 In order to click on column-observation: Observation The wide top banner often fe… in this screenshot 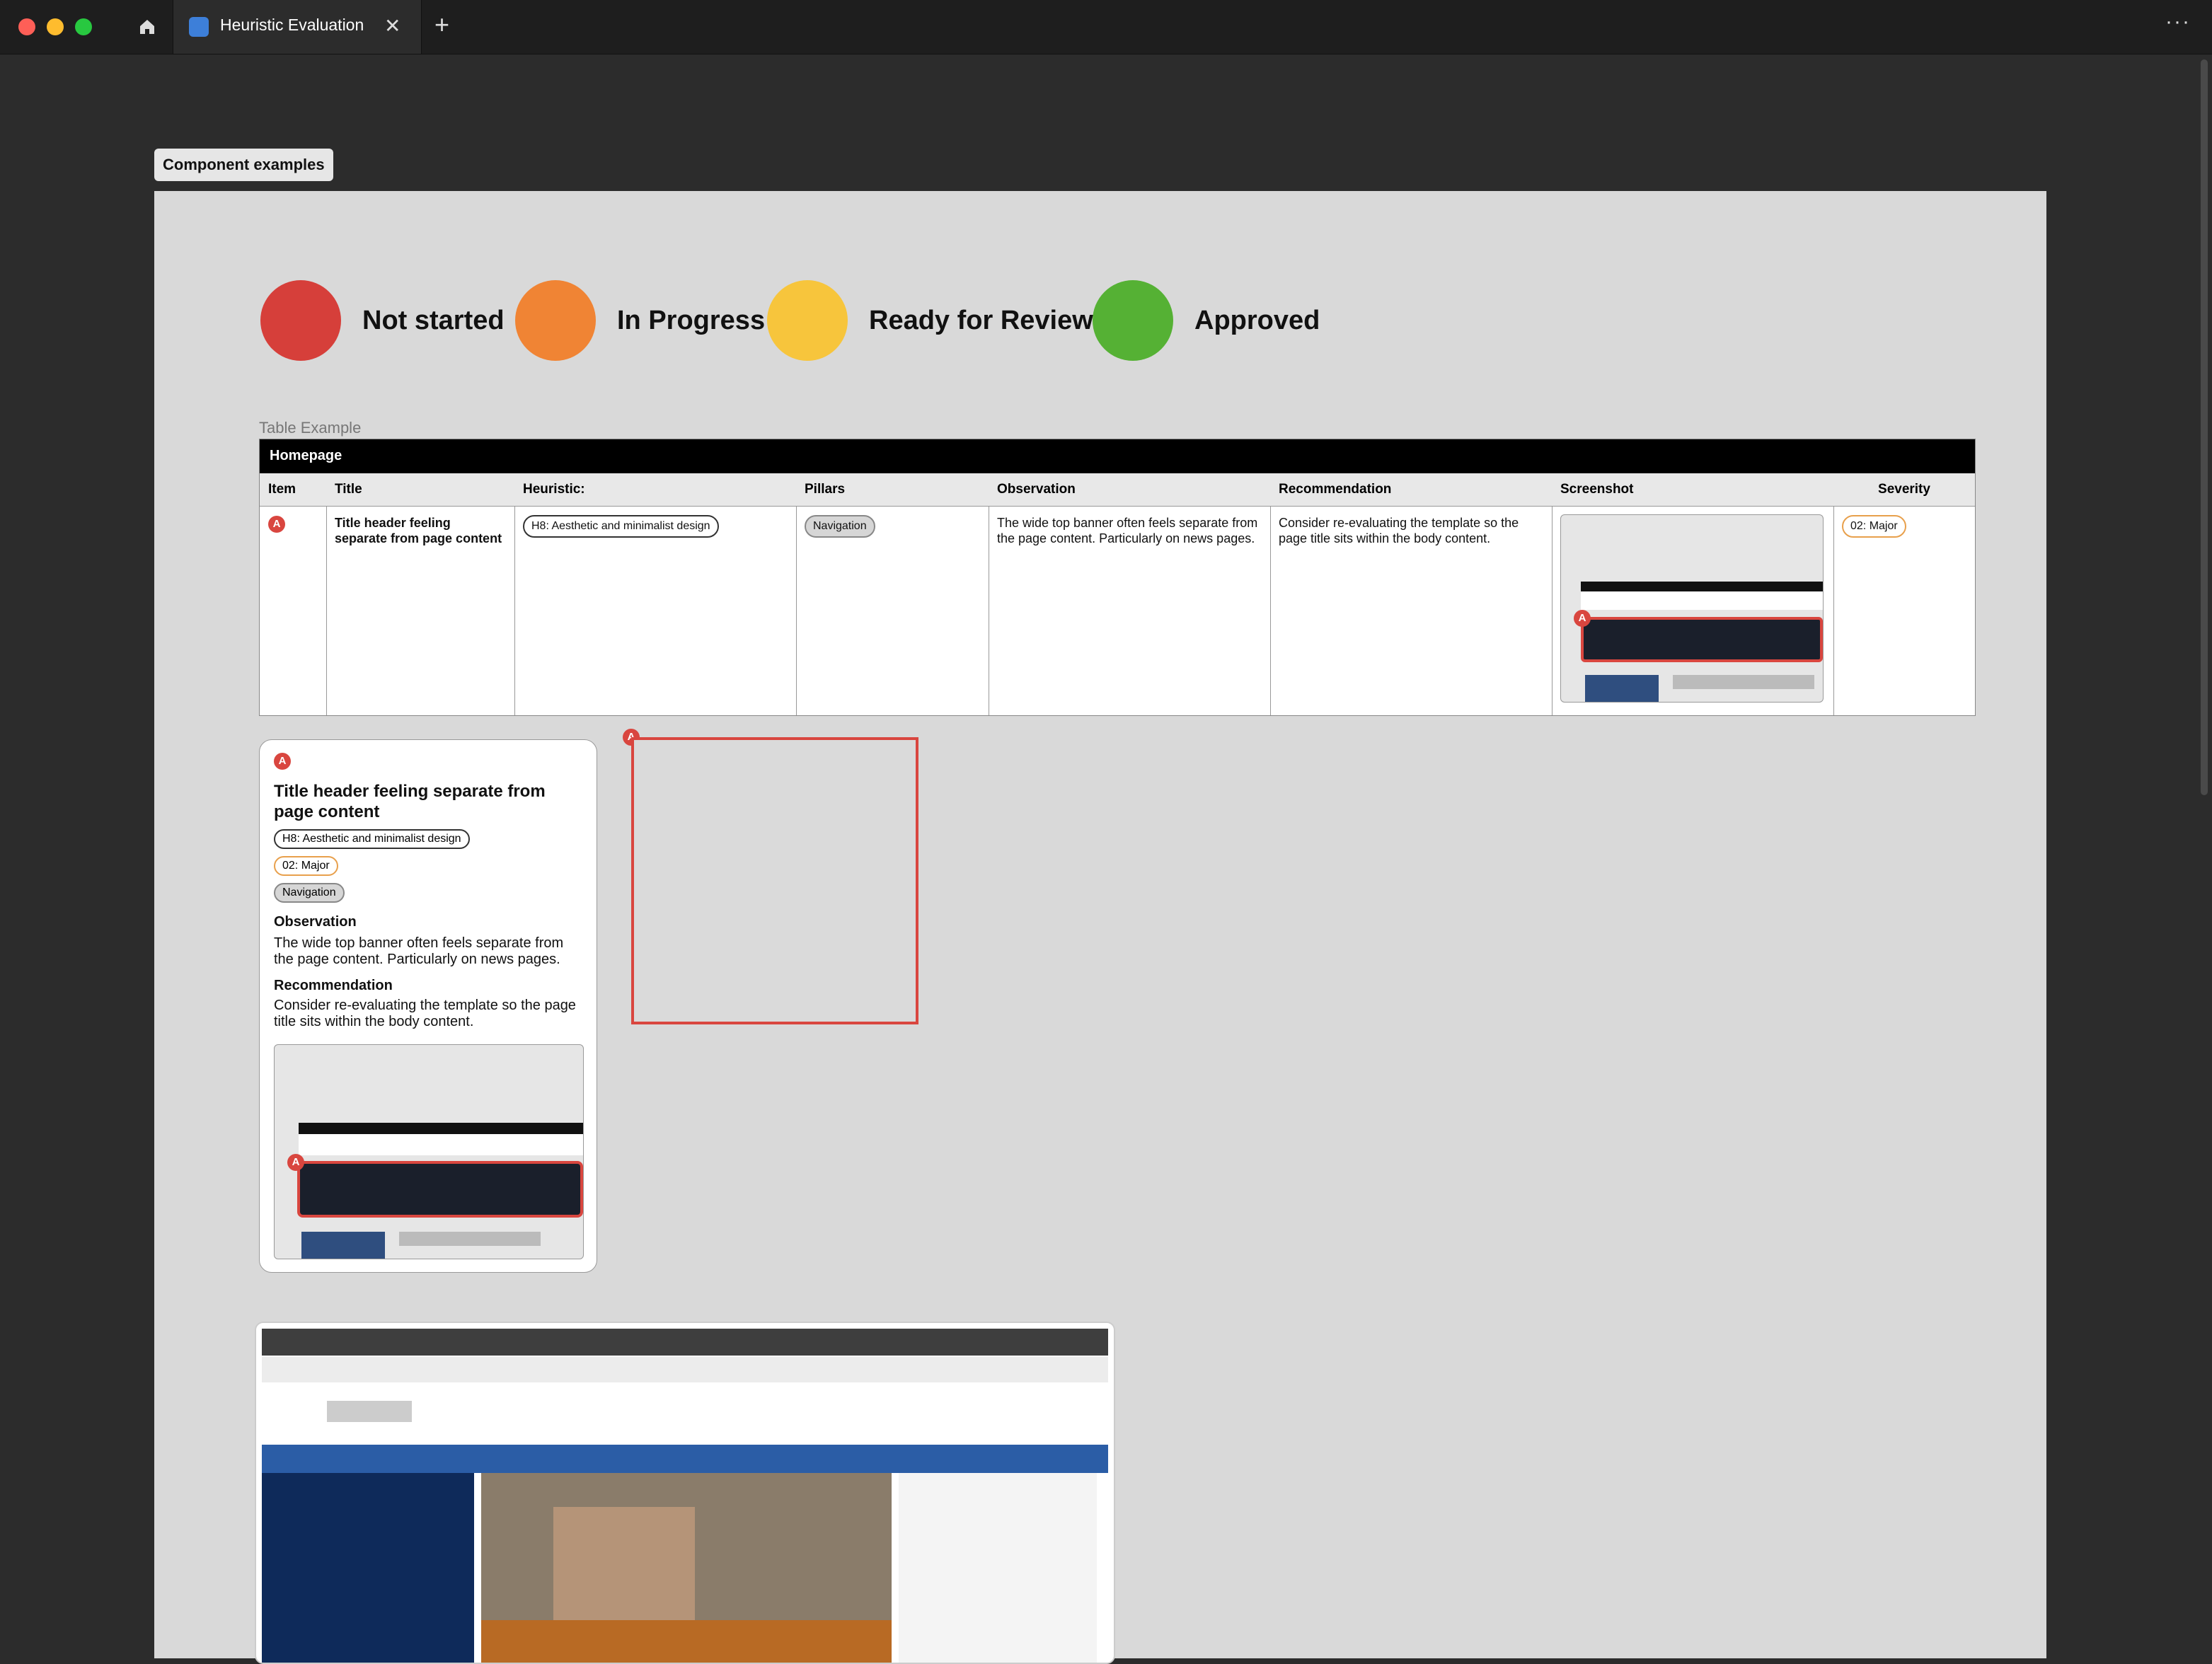, I will do `click(1130, 594)`.